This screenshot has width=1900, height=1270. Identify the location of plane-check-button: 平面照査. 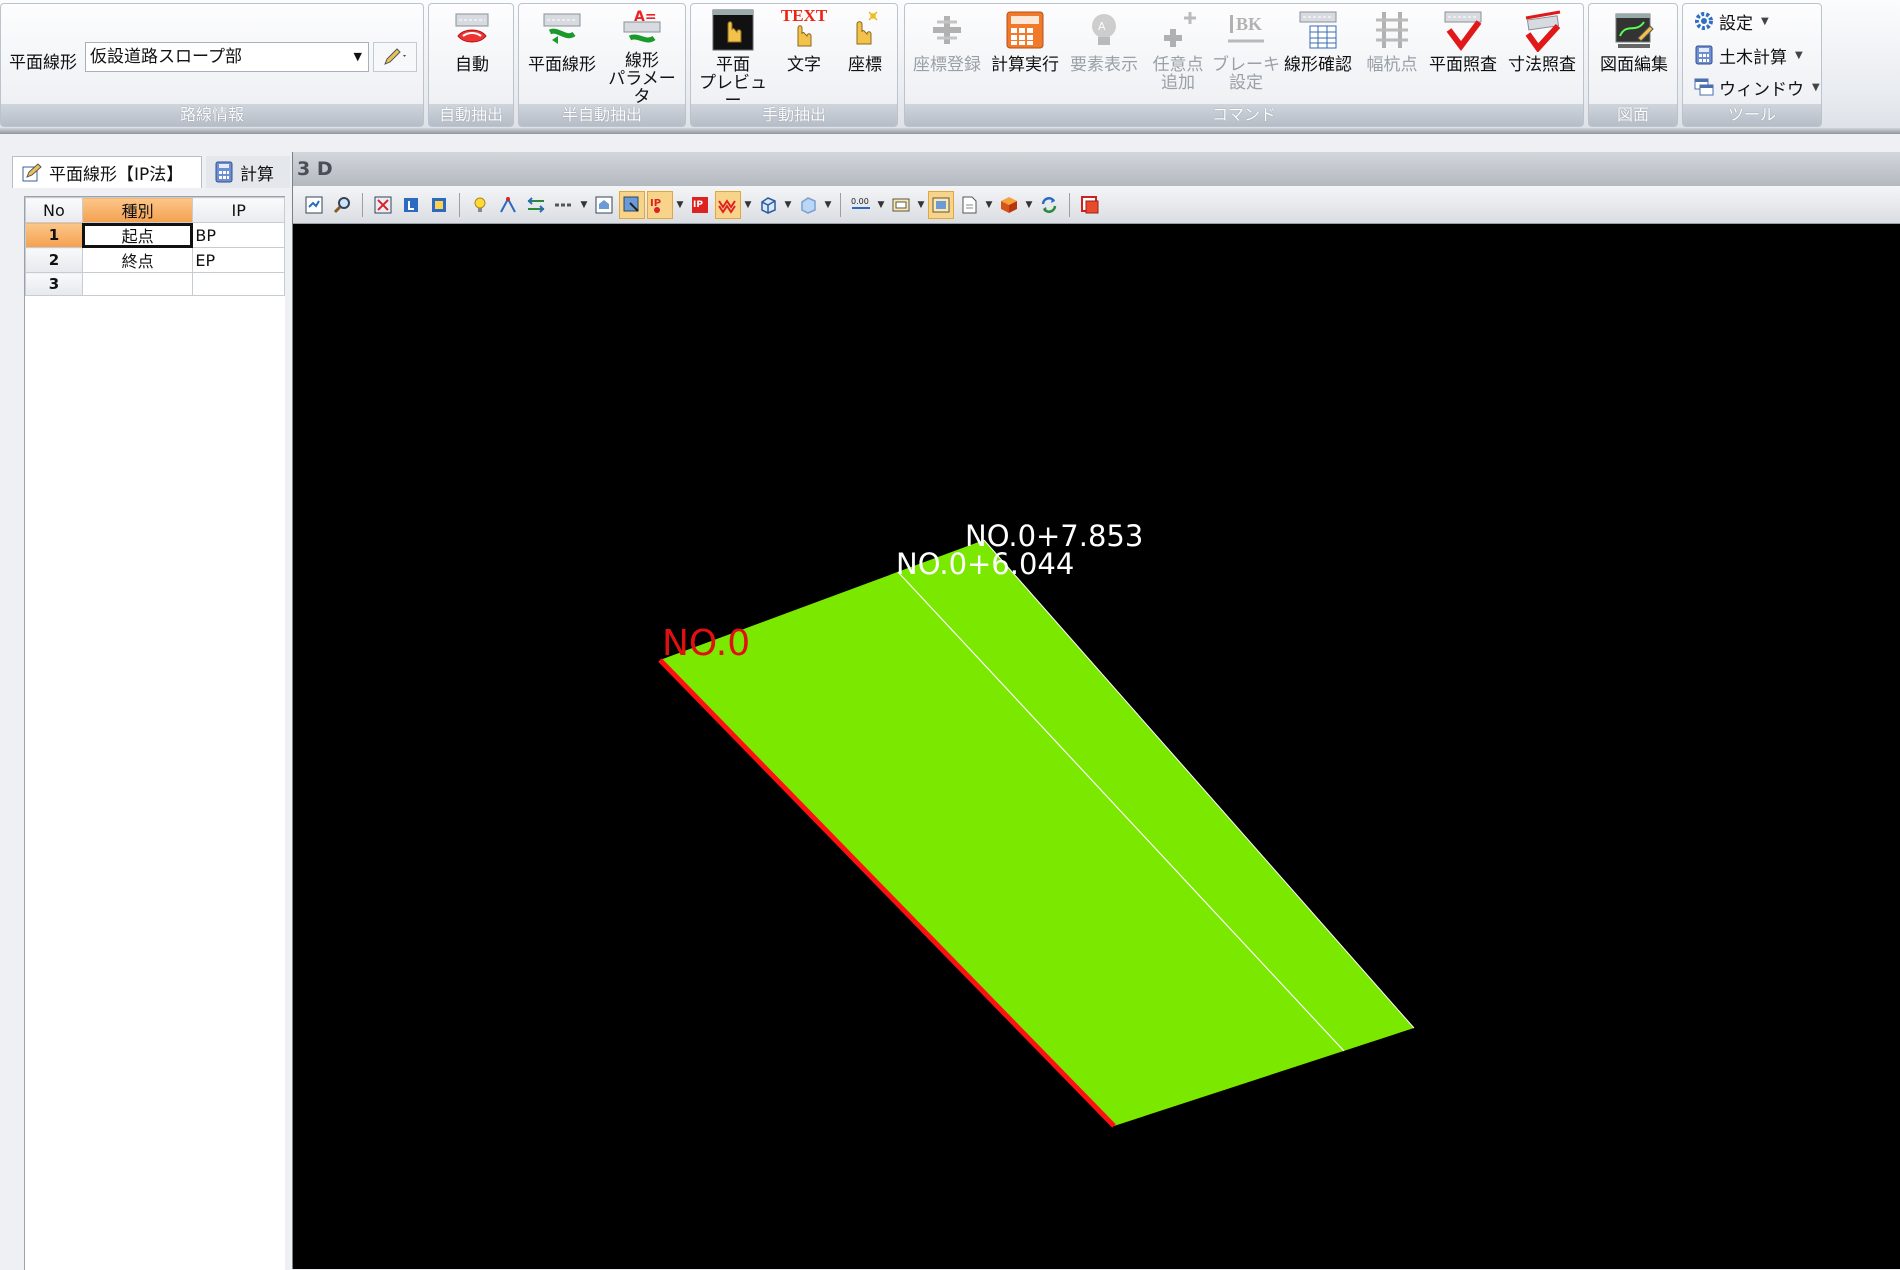
(1463, 53).